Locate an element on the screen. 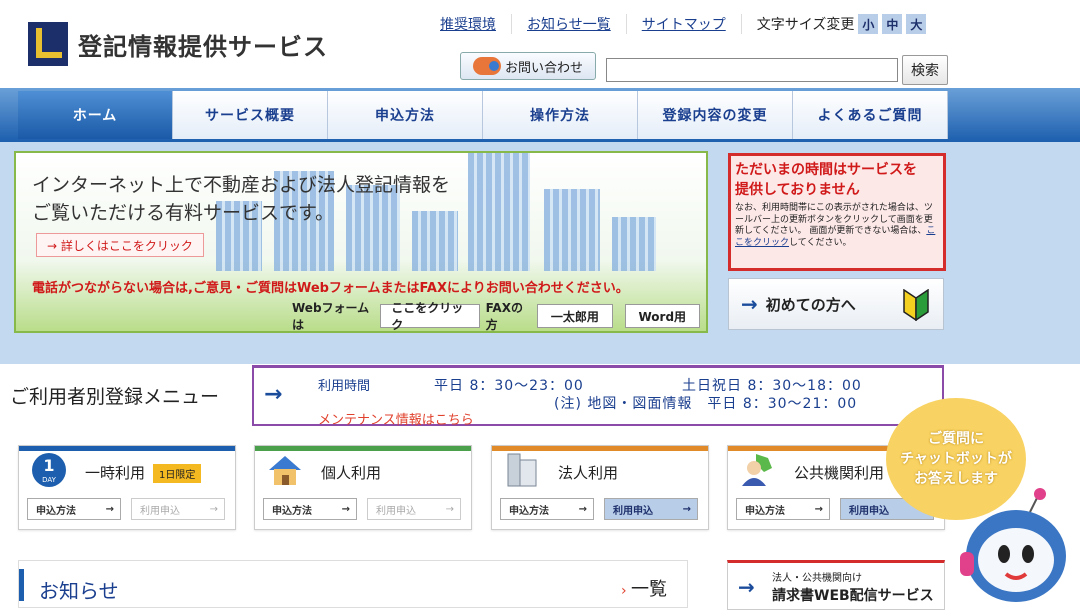 This screenshot has width=1080, height=613. news-accent-bar is located at coordinates (21, 585).